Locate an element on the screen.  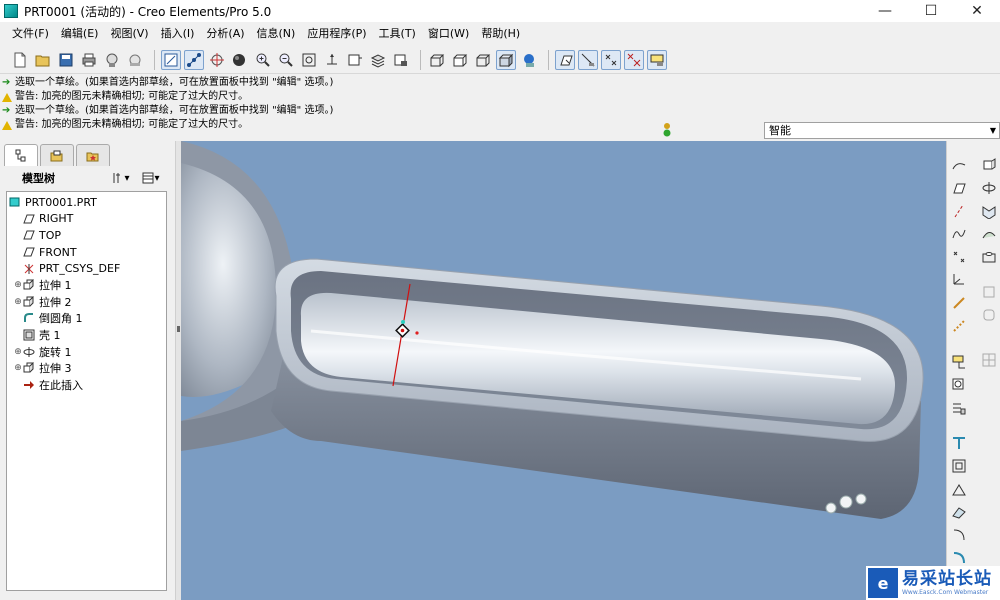
round-tool-icon is located at coordinates (959, 535).